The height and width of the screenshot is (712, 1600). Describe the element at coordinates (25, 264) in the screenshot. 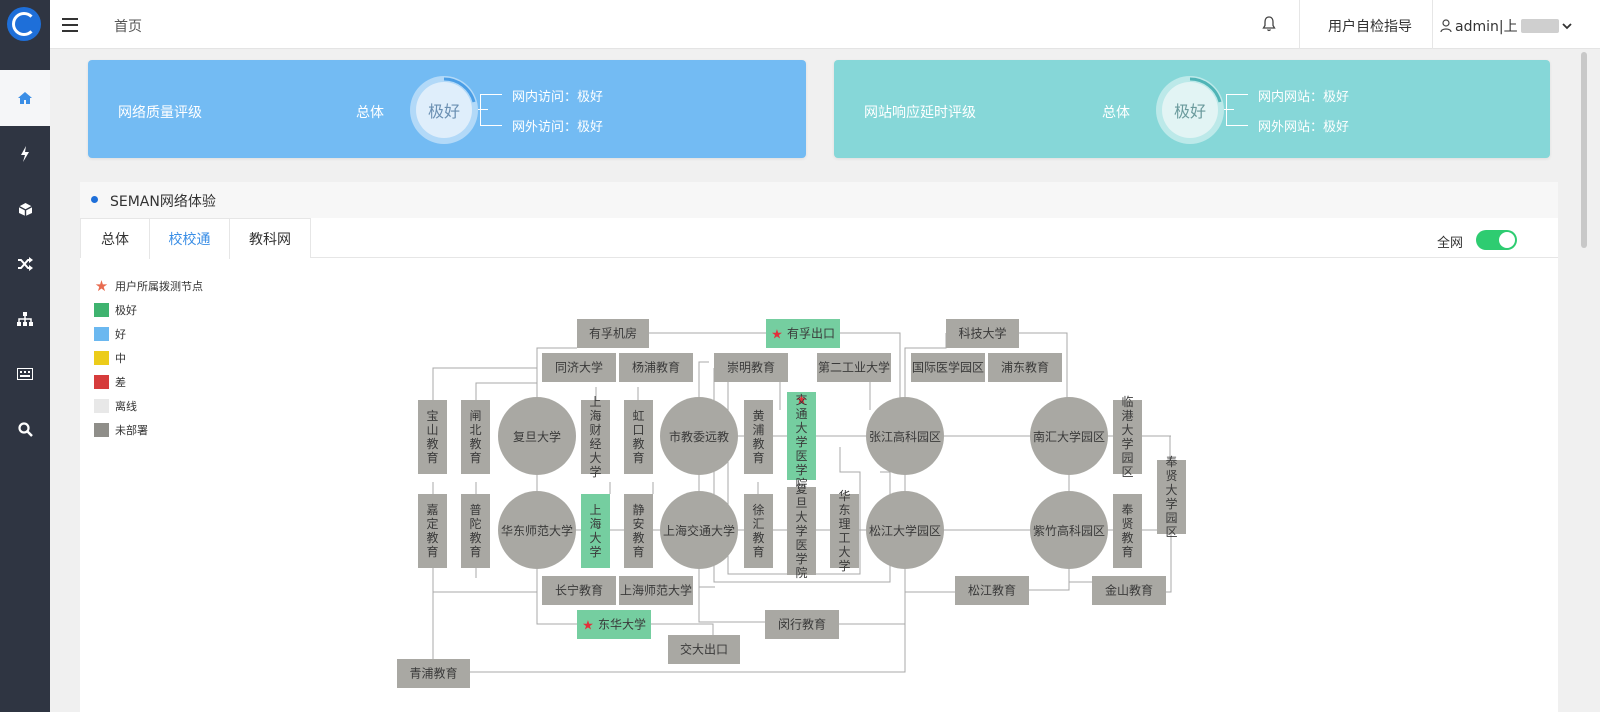

I see `shuffle-icon` at that location.